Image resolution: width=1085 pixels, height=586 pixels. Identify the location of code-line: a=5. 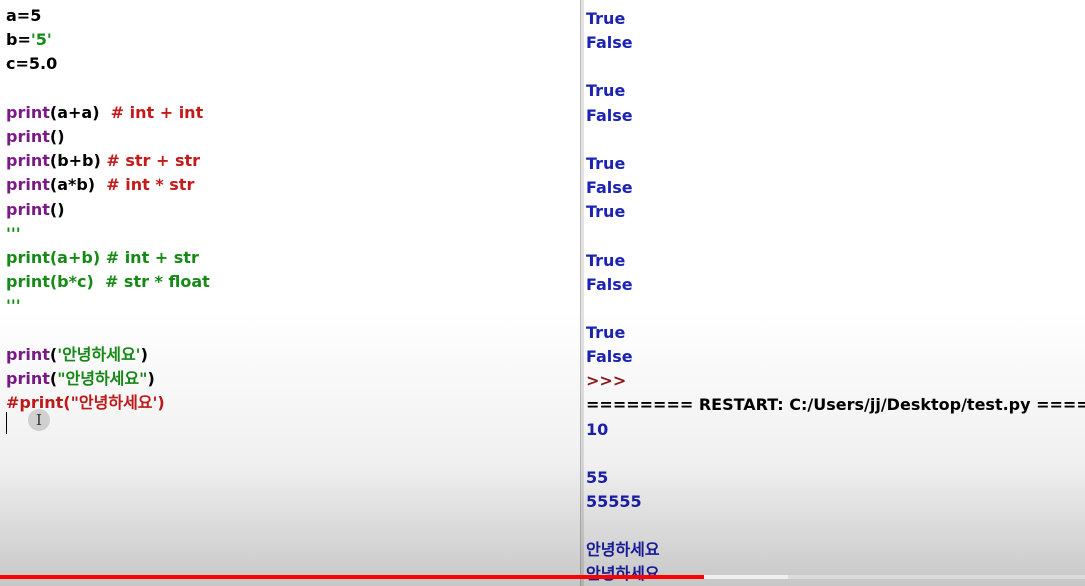
(23, 16).